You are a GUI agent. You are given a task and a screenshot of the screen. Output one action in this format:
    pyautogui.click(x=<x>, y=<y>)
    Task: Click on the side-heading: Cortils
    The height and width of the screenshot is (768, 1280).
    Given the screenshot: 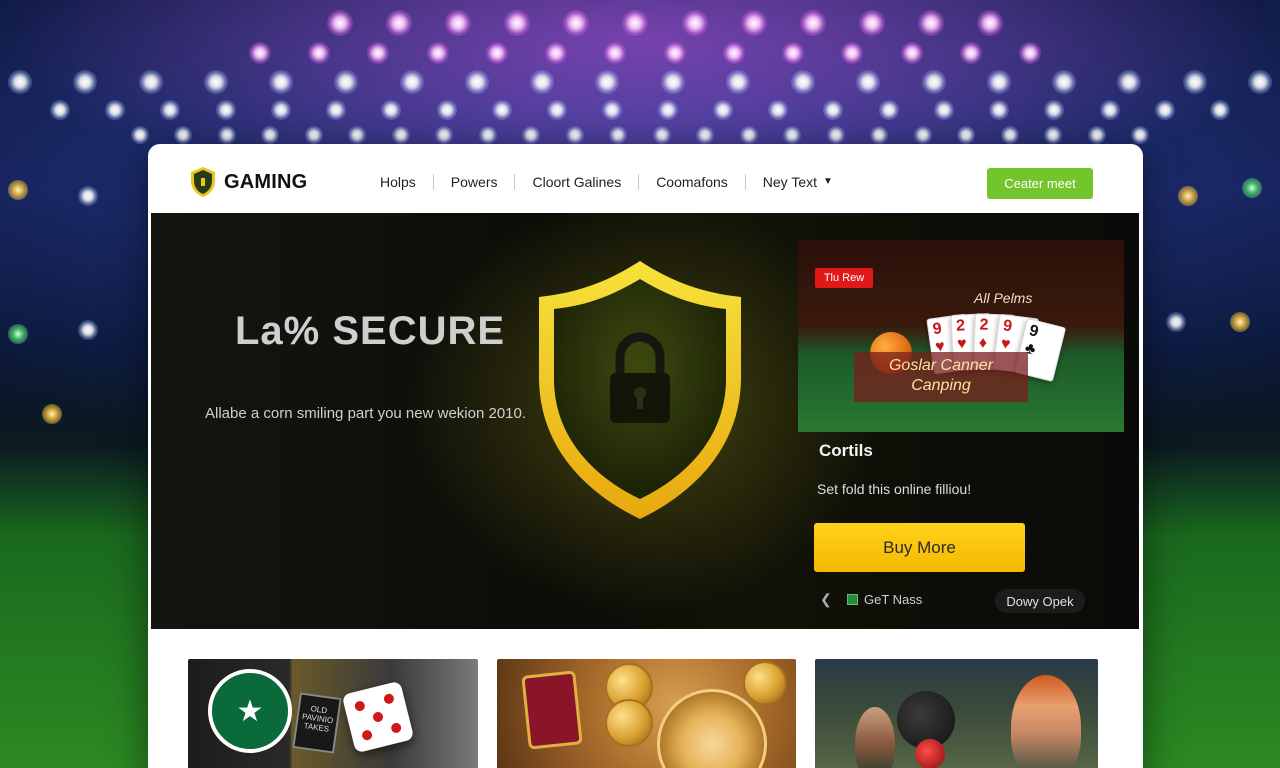 What is the action you would take?
    pyautogui.click(x=846, y=450)
    